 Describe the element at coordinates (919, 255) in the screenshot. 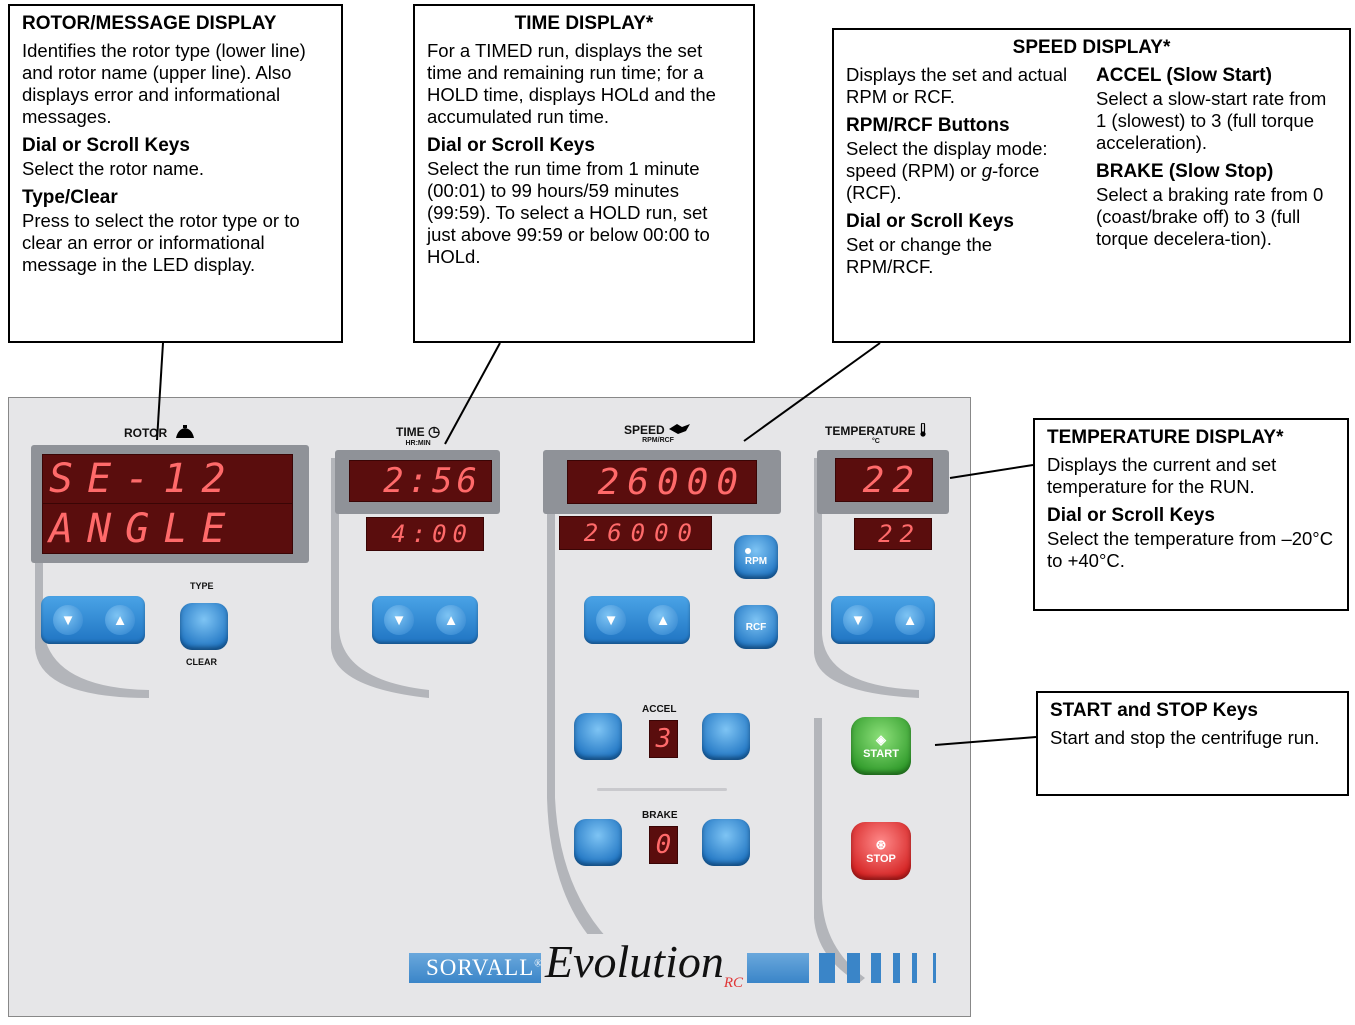

I see `callout-text: Set or change the RPM/RCF.` at that location.